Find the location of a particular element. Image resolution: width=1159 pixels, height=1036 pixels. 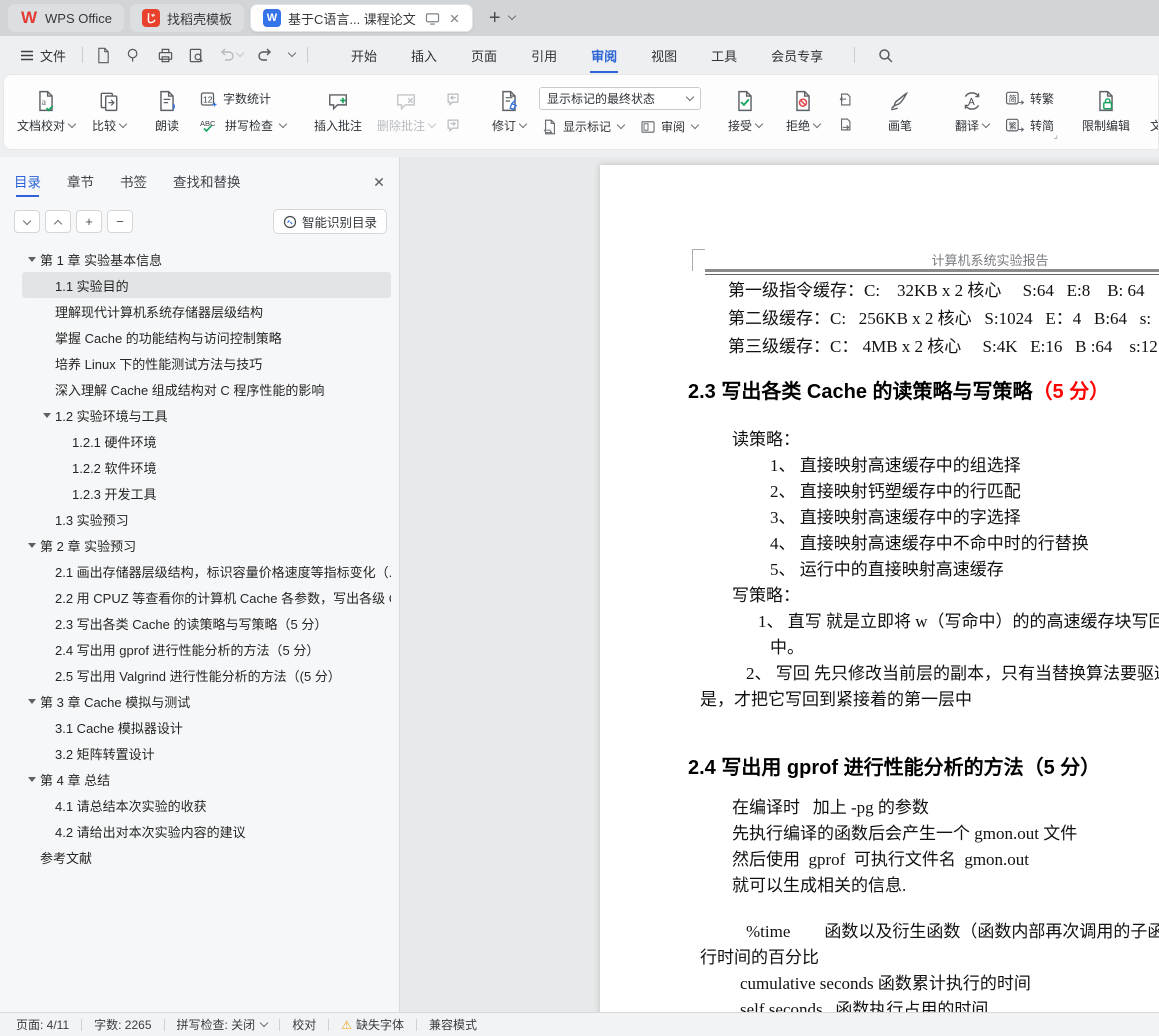

tab-find-replace: 查找和替换 is located at coordinates (207, 186).